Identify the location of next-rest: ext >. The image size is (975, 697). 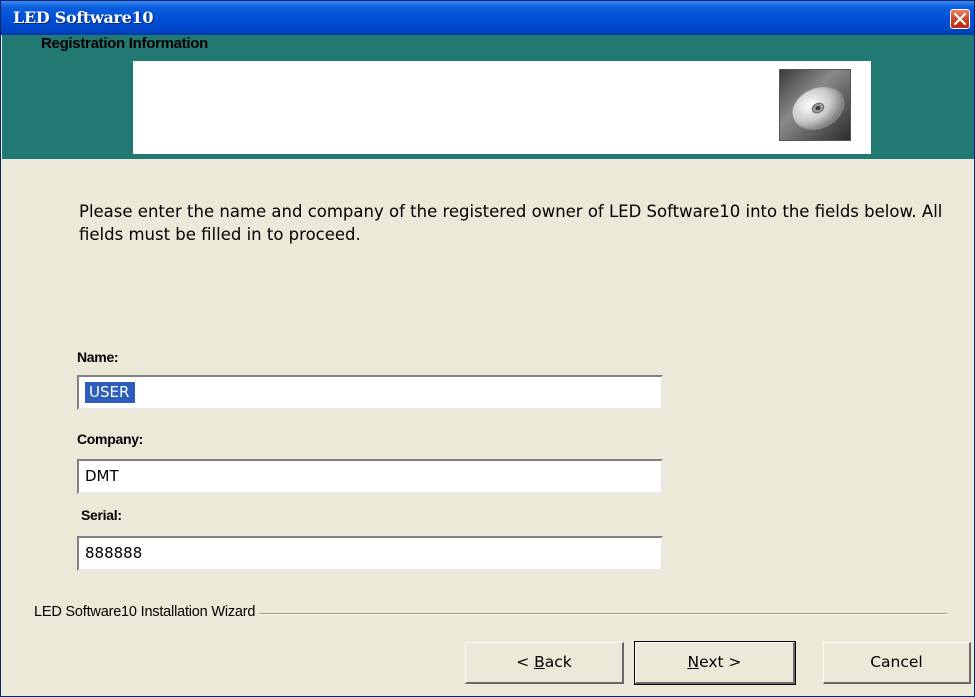
(720, 662).